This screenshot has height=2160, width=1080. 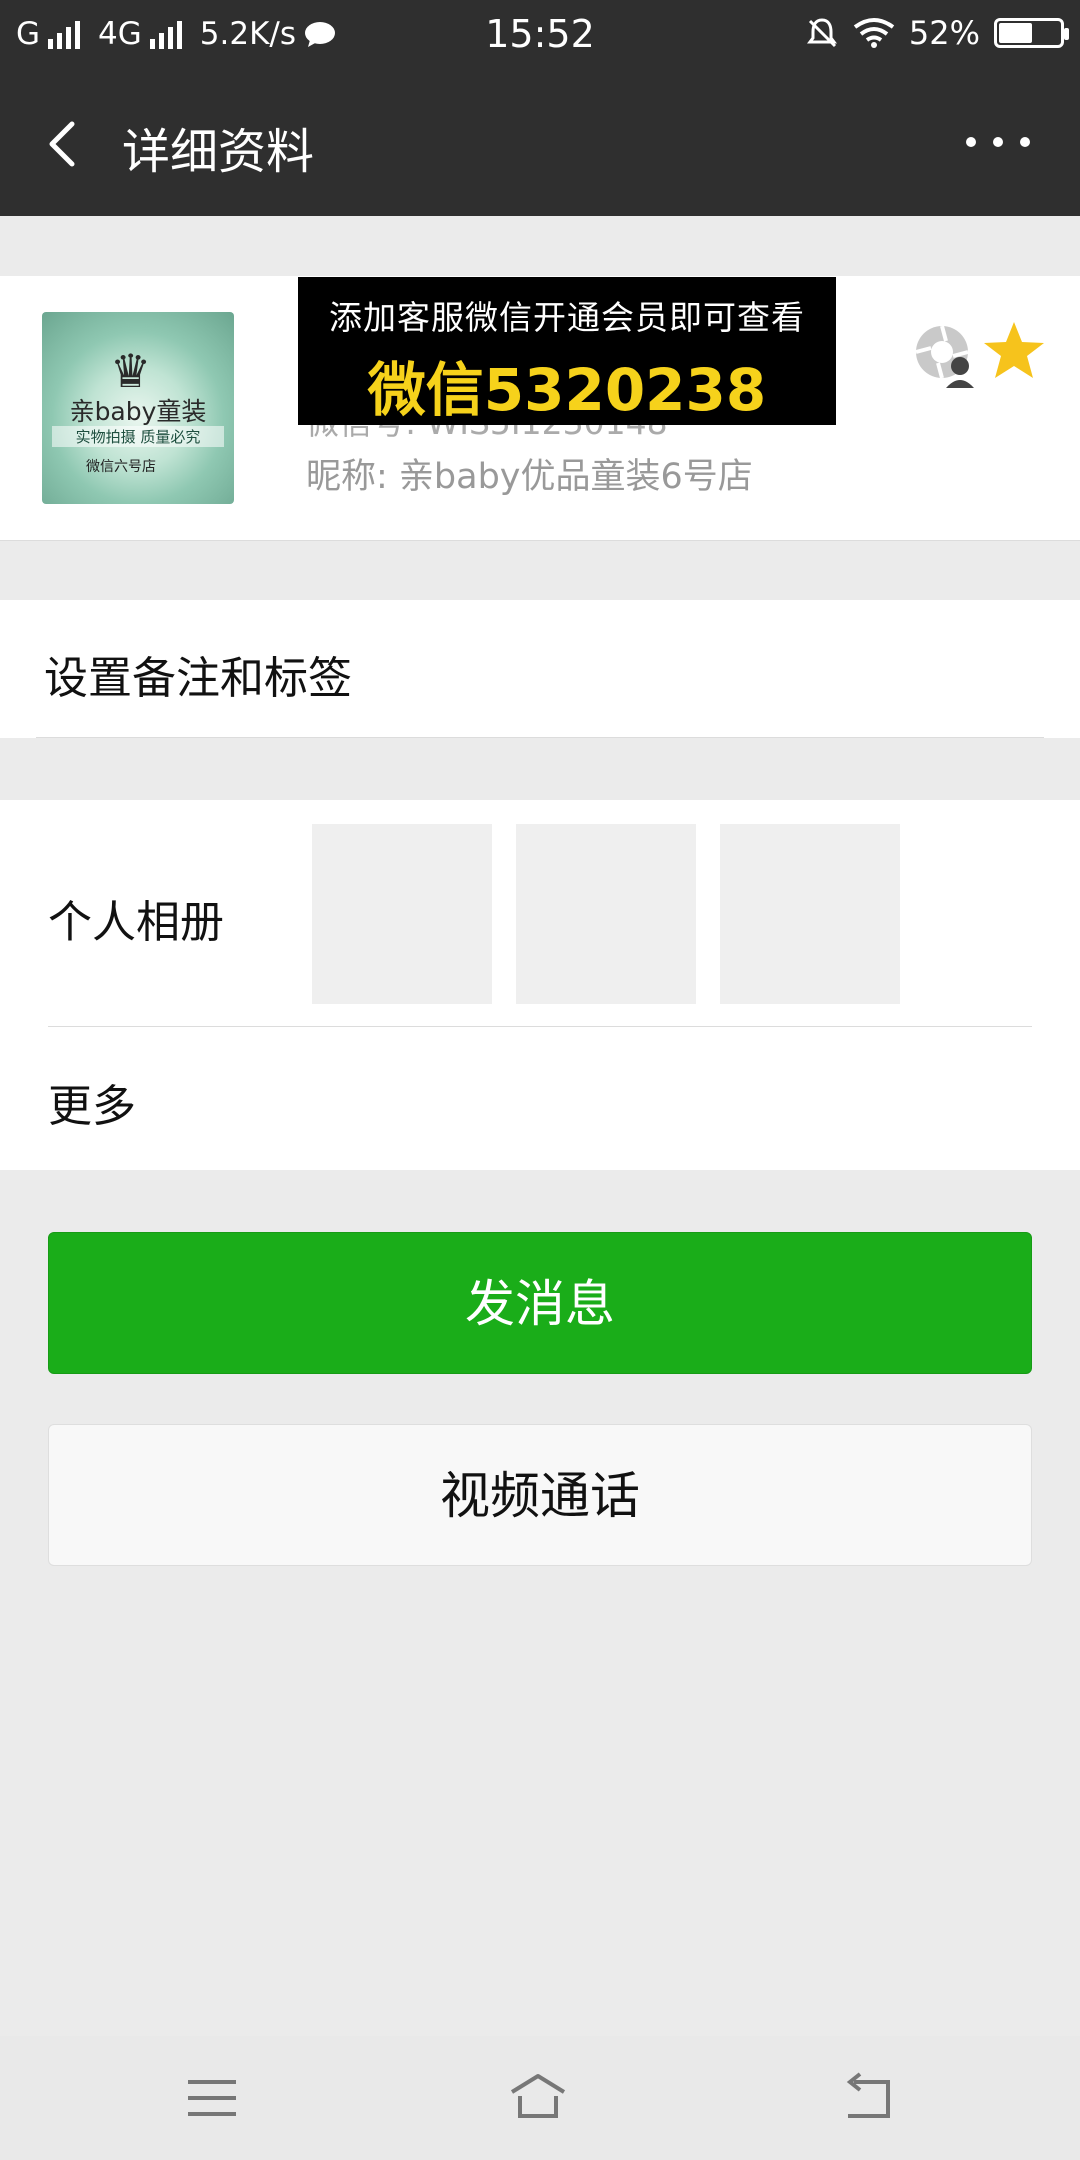 I want to click on home-icon, so click(x=538, y=2098).